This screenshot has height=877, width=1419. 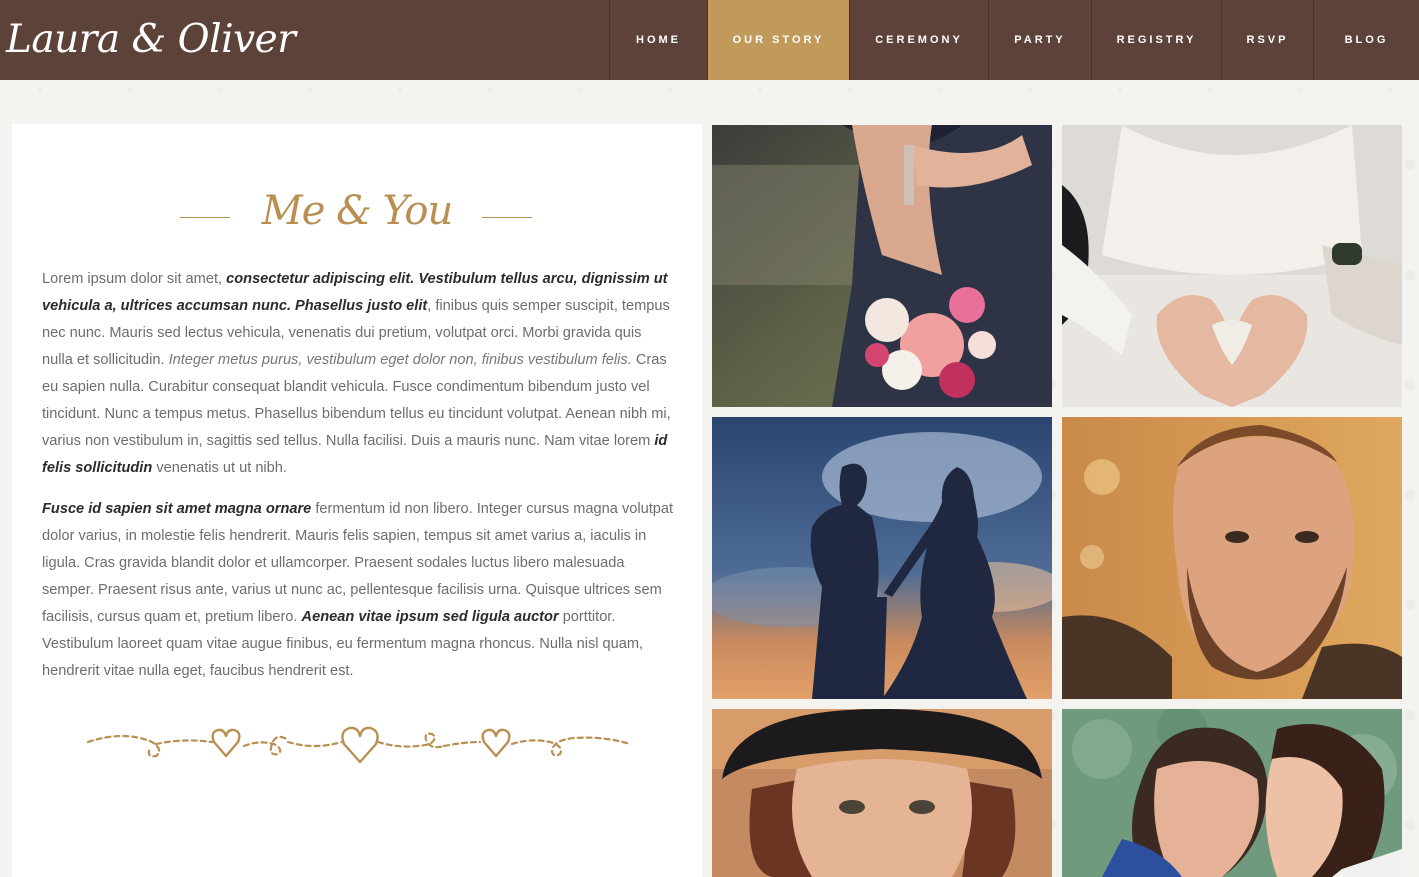 I want to click on site-logo: Laura & Oliver, so click(x=151, y=40).